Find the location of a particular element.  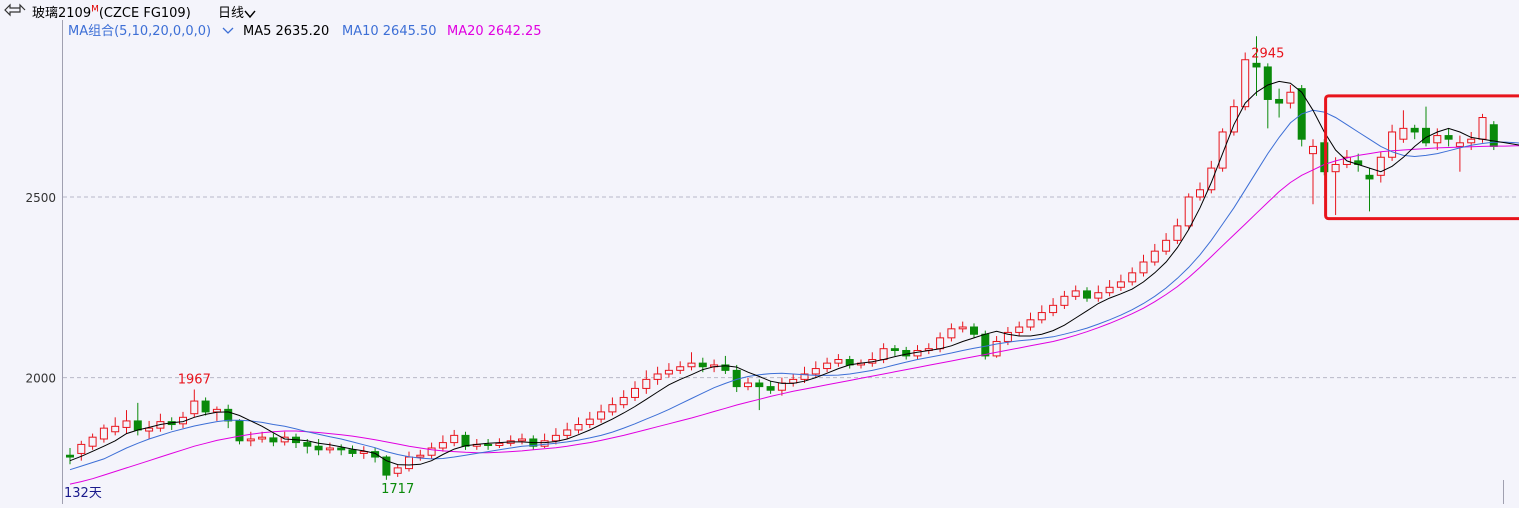

chevron-down-icon is located at coordinates (250, 14).